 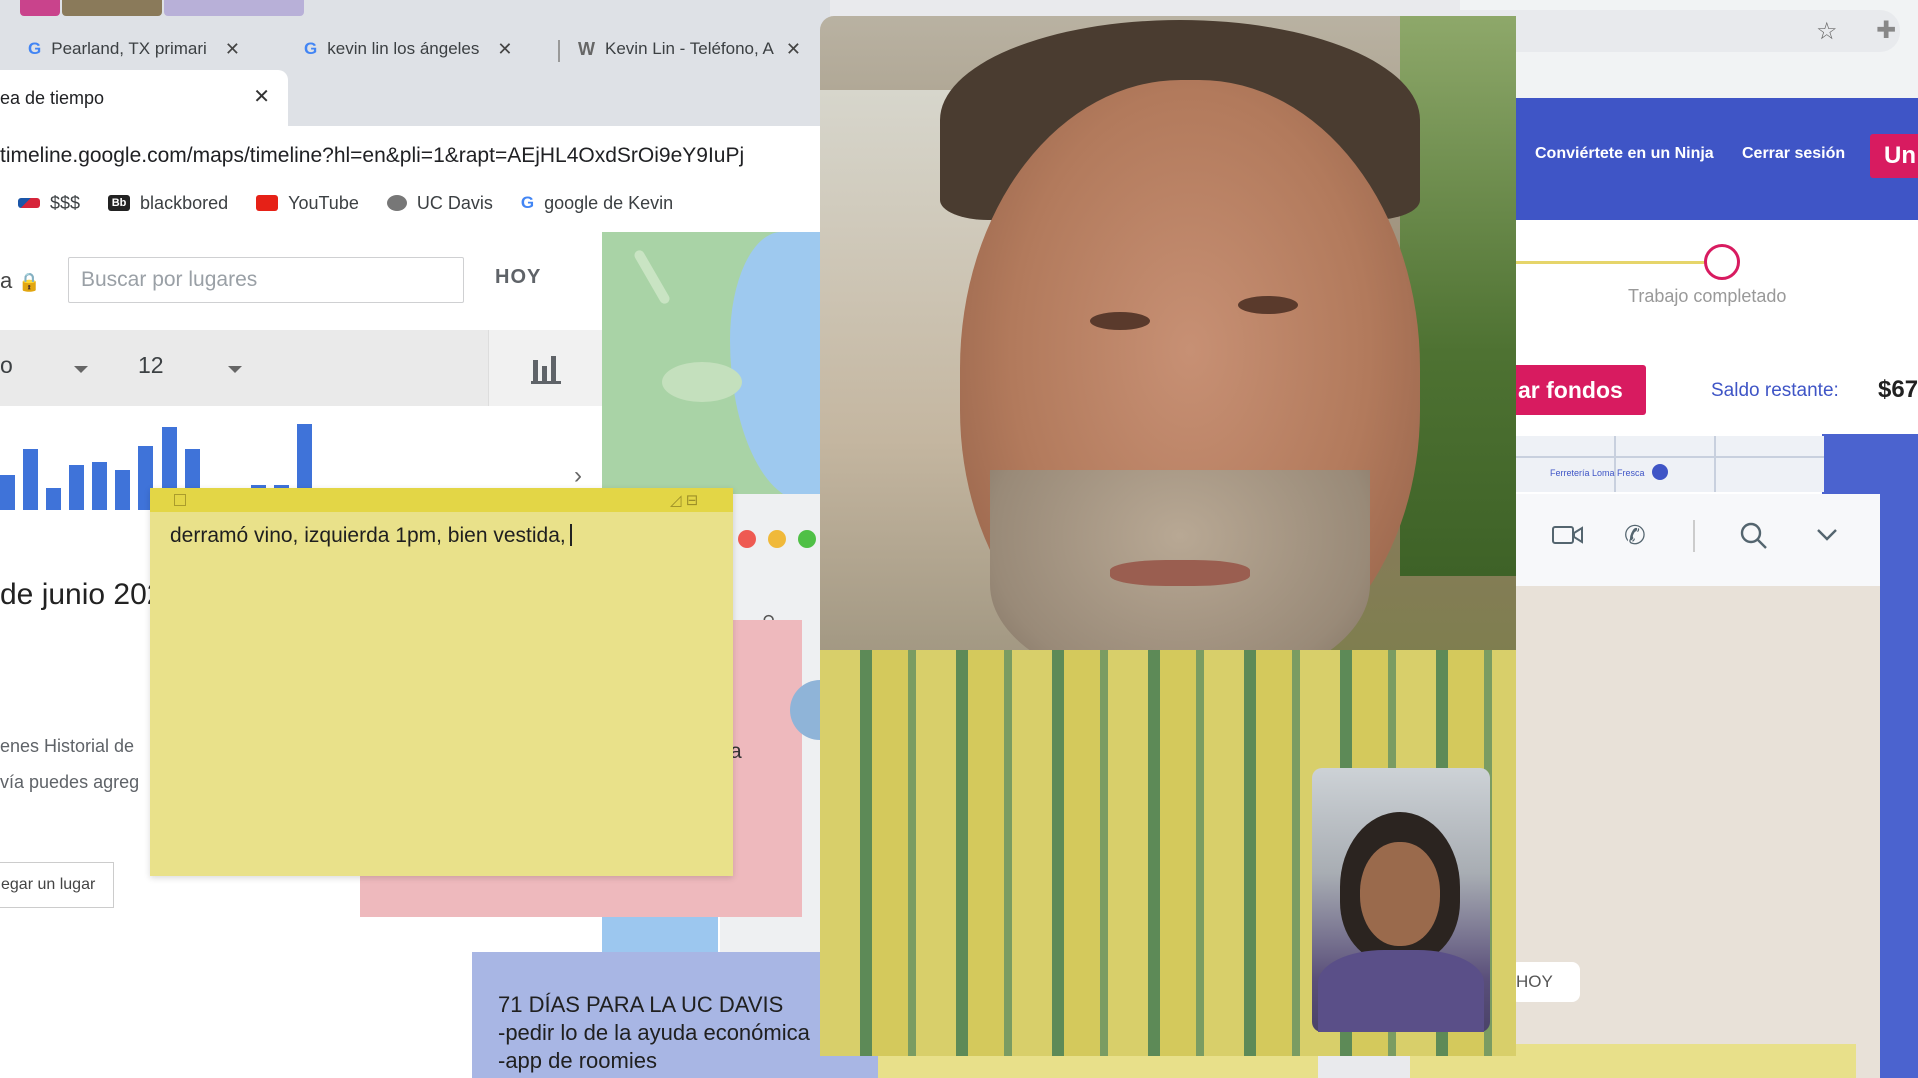 What do you see at coordinates (1898, 389) in the screenshot?
I see `balance-value: $67` at bounding box center [1898, 389].